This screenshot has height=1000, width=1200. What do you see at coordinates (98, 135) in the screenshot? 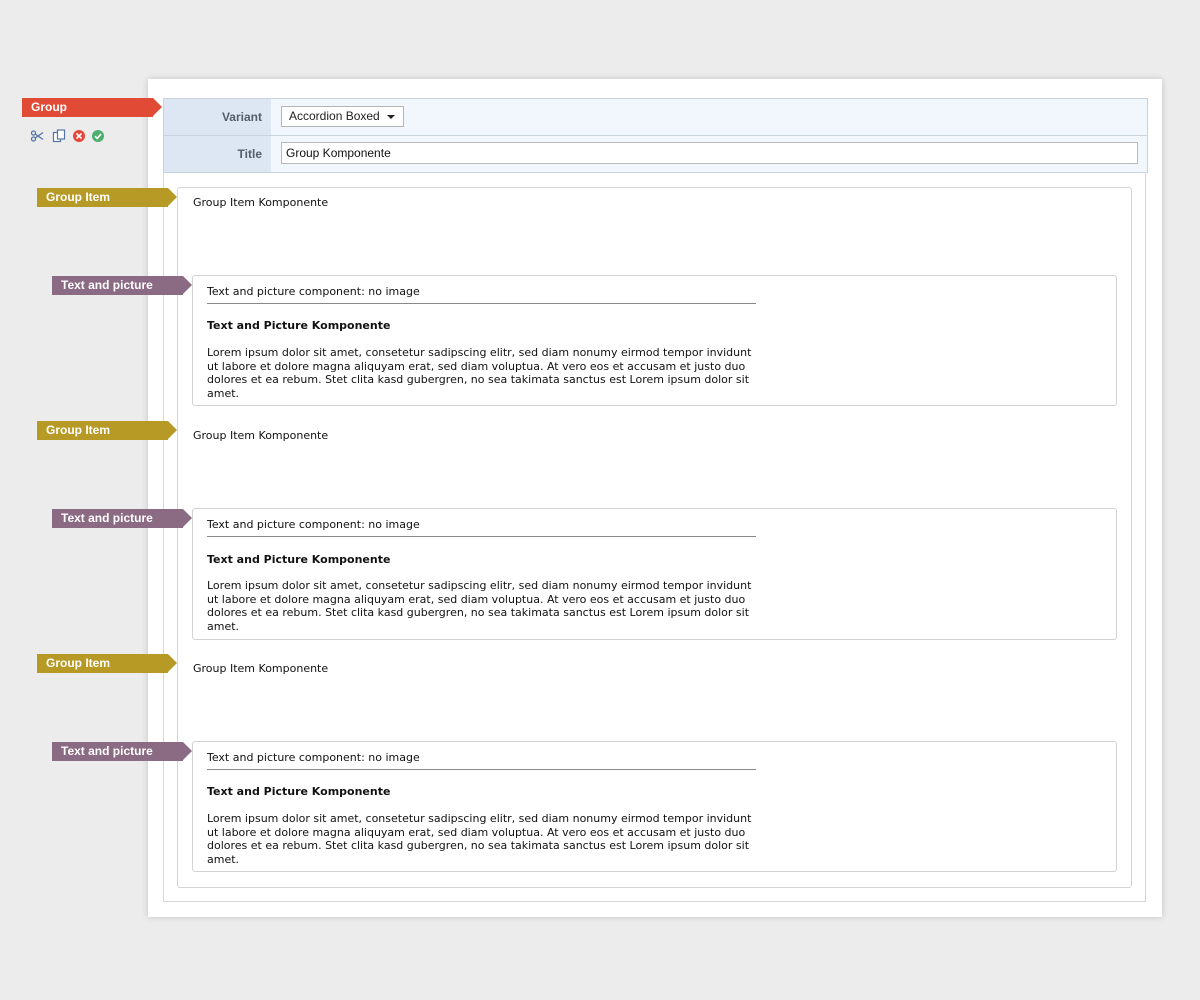
I see `confirm-icon` at bounding box center [98, 135].